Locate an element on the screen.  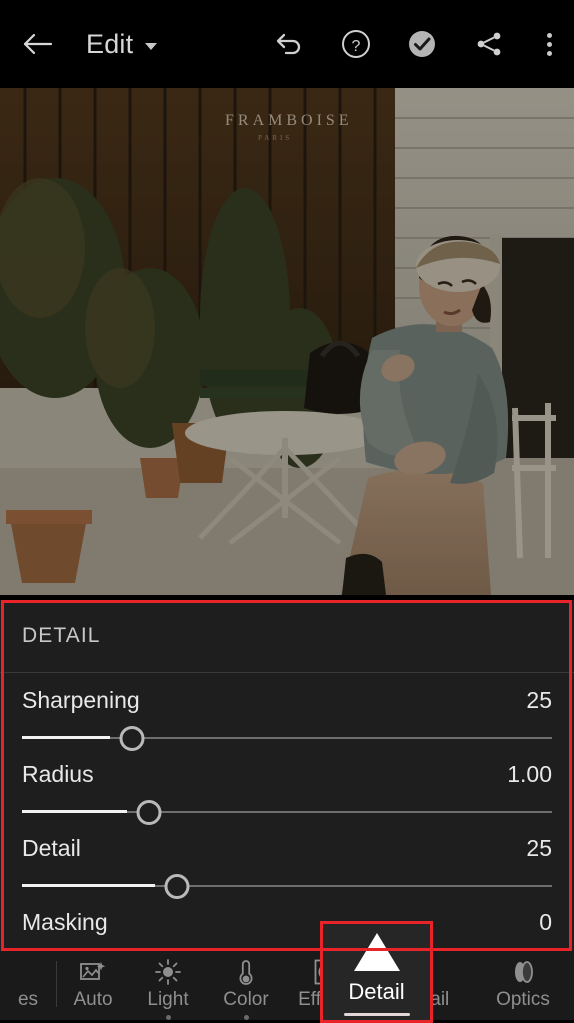
chevron-down-icon is located at coordinates (151, 46).